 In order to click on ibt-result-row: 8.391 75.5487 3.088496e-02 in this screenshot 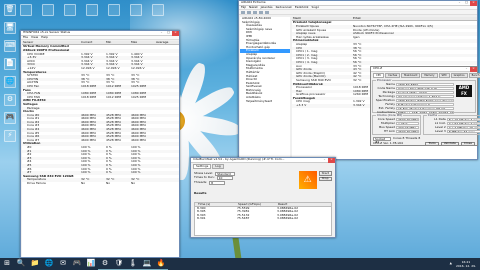, I will do `click(263, 219)`.